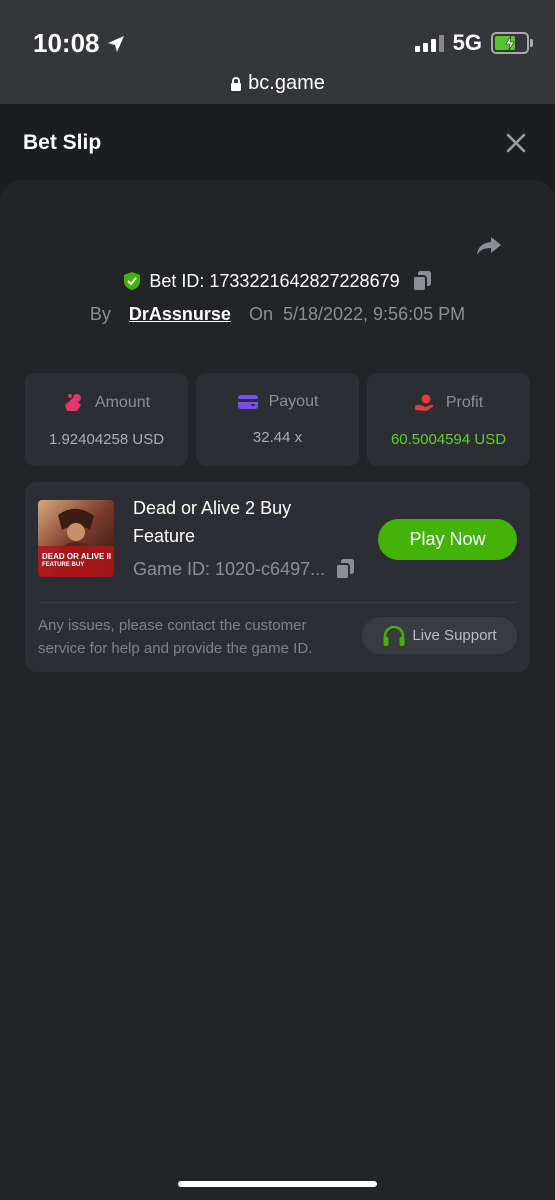 The width and height of the screenshot is (555, 1200). What do you see at coordinates (132, 281) in the screenshot?
I see `shield-check-icon` at bounding box center [132, 281].